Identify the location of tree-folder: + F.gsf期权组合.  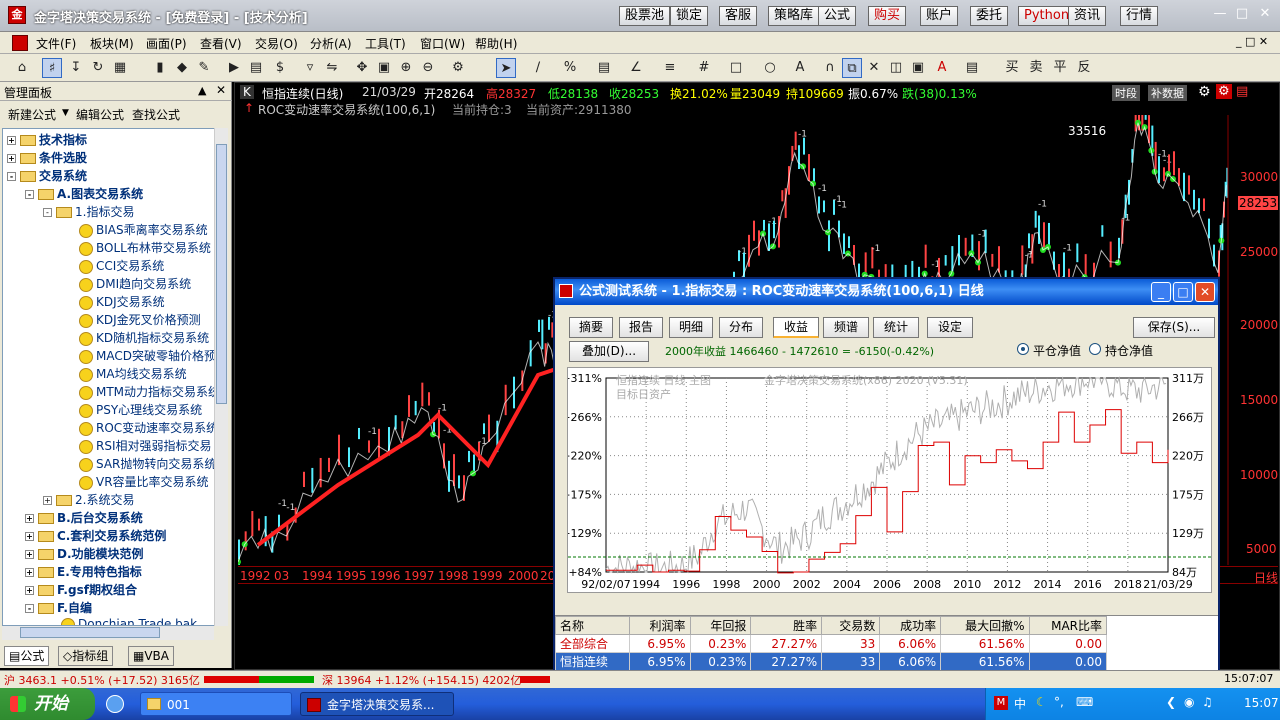
(81, 589).